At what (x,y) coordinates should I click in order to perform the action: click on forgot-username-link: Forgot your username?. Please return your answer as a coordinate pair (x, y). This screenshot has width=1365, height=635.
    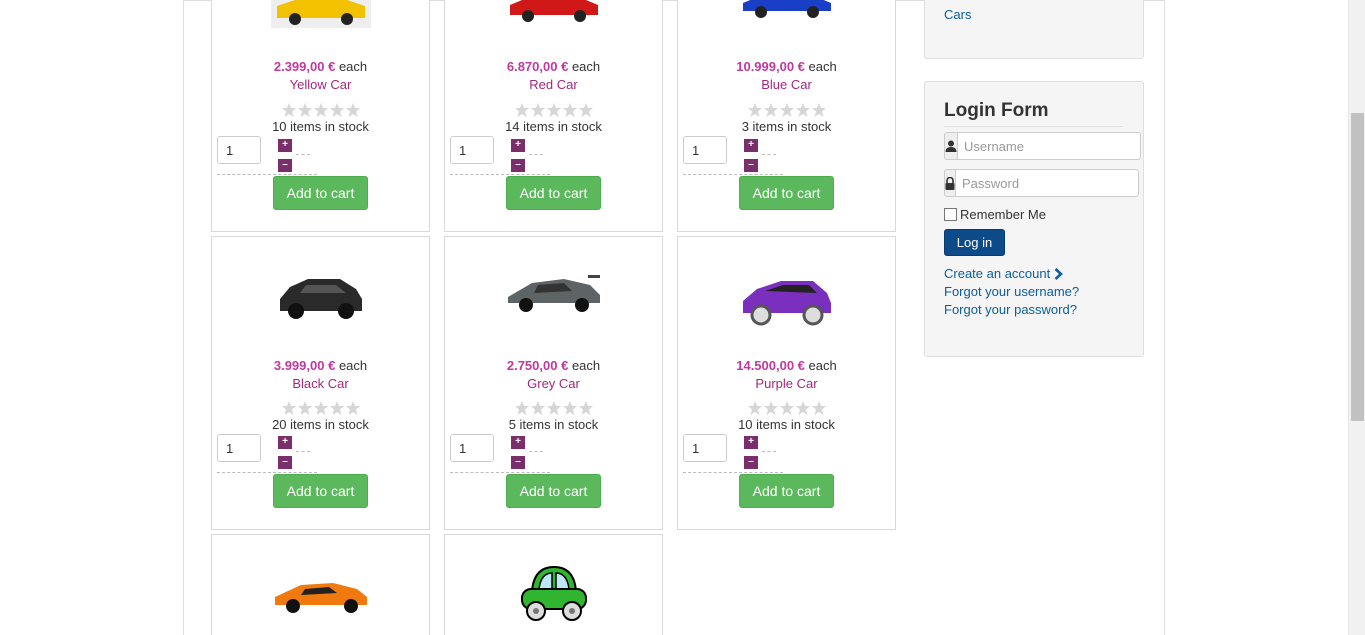
    Looking at the image, I should click on (1011, 291).